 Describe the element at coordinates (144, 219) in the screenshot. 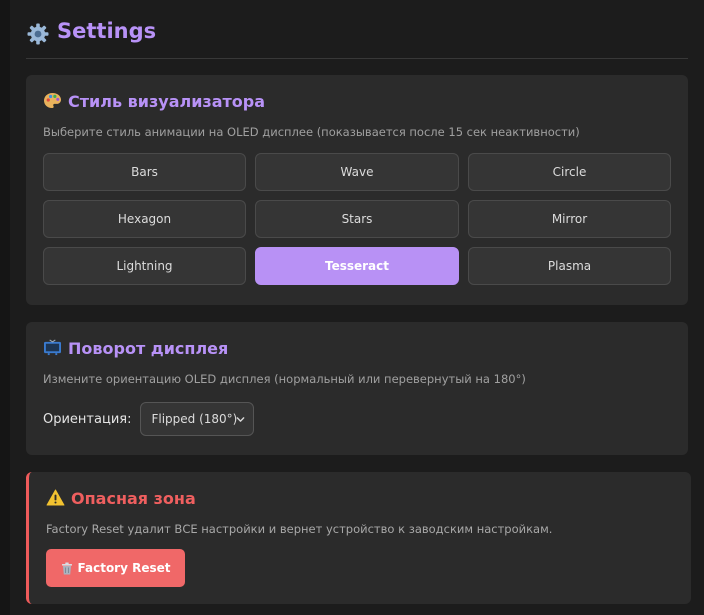

I see `style-button-hexagon: Hexagon` at that location.